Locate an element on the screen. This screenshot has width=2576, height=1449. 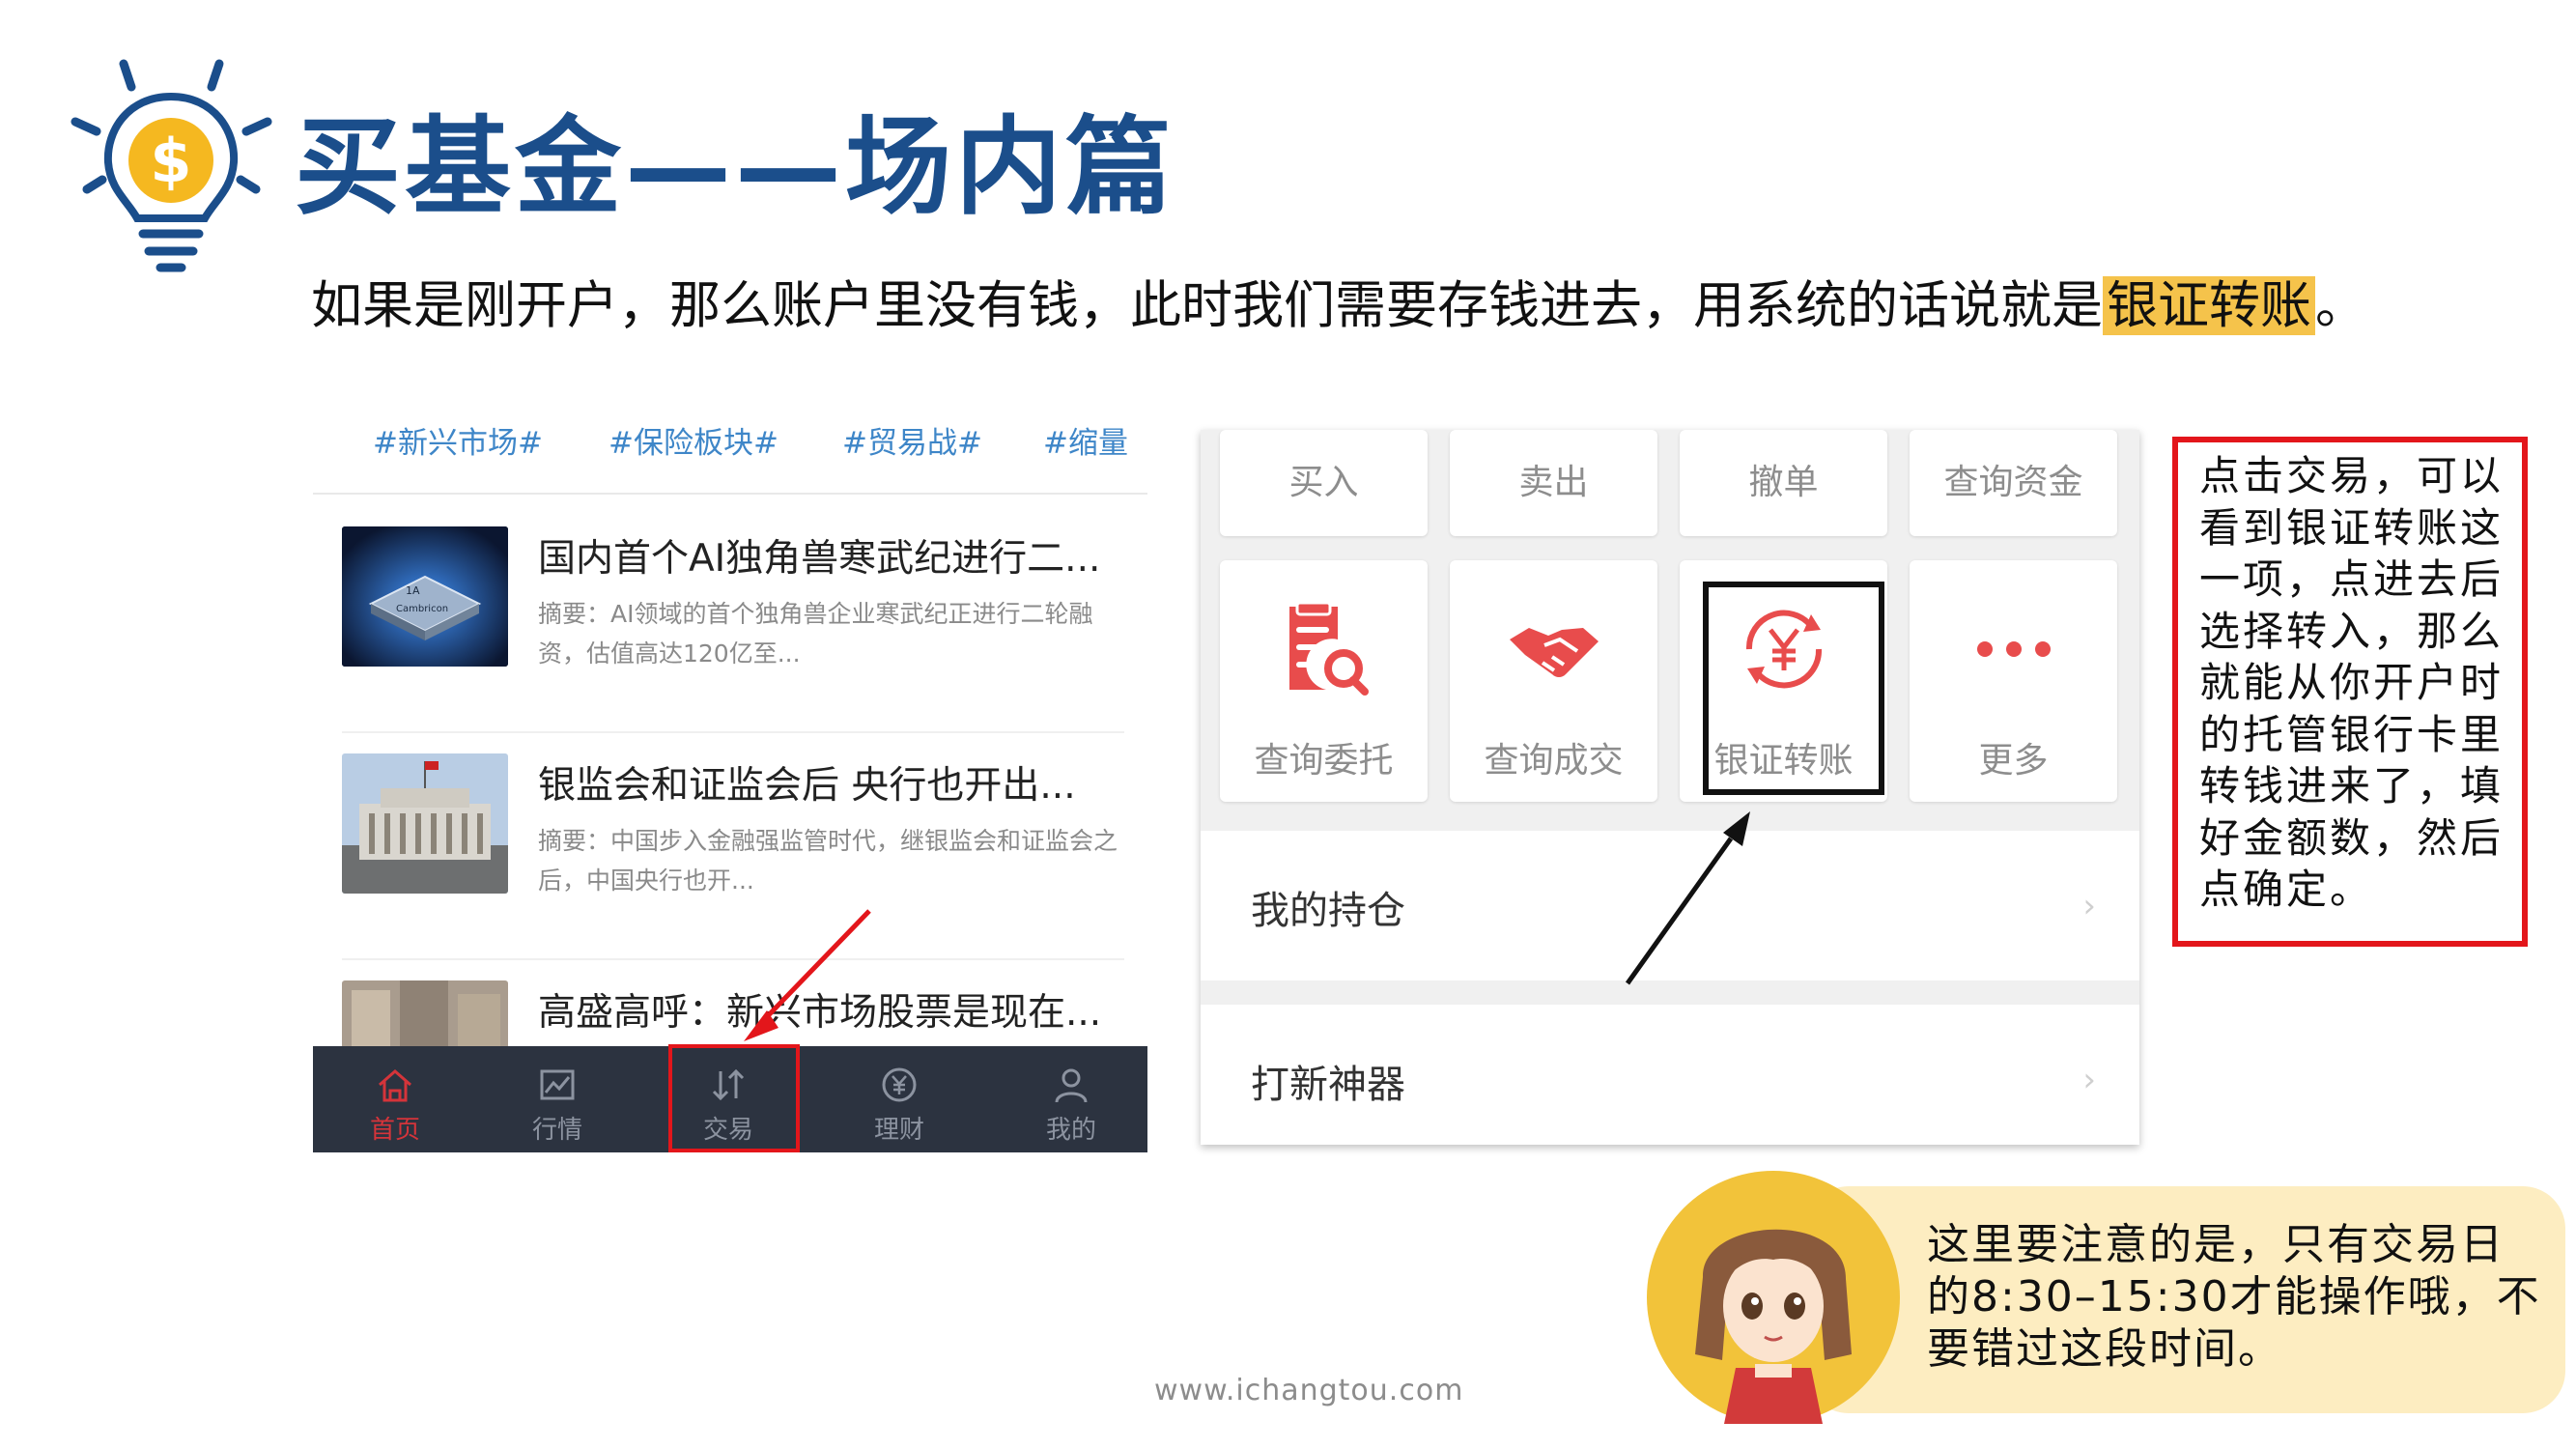
tab-mine: 我的 is located at coordinates (1071, 1099).